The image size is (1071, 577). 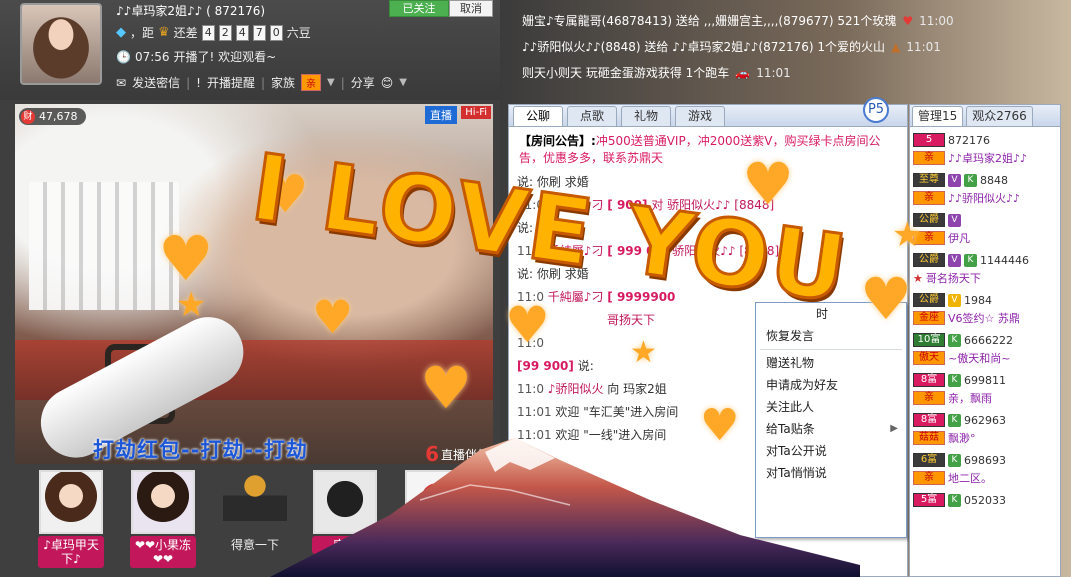 What do you see at coordinates (525, 228) in the screenshot?
I see `chat-name: 说:` at bounding box center [525, 228].